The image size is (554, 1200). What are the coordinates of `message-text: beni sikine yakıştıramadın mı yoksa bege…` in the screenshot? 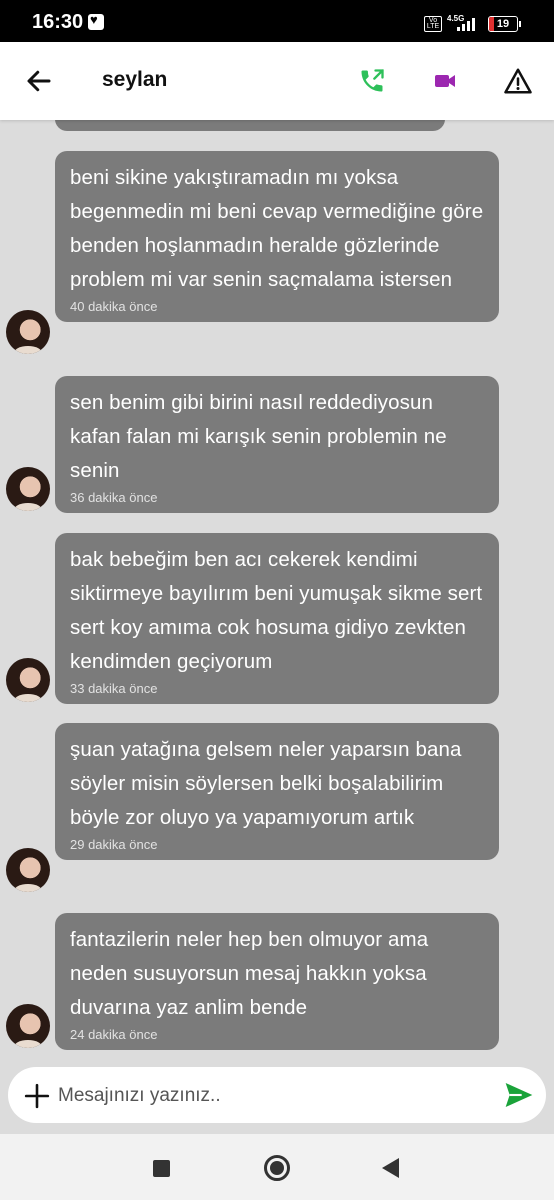 It's located at (277, 228).